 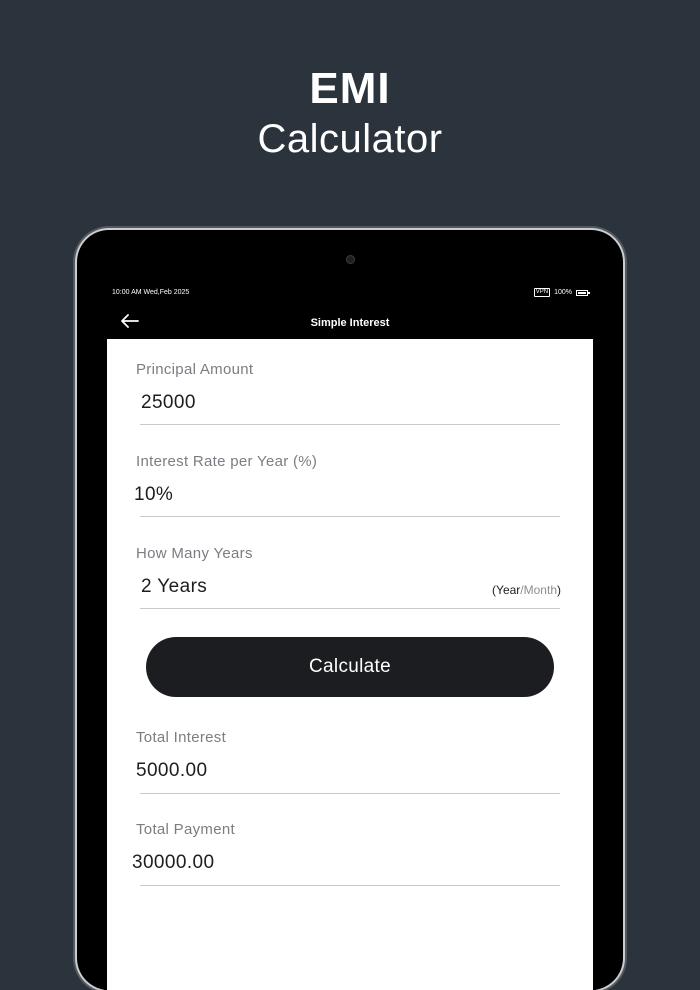 I want to click on total-interest-underline, so click(x=350, y=793).